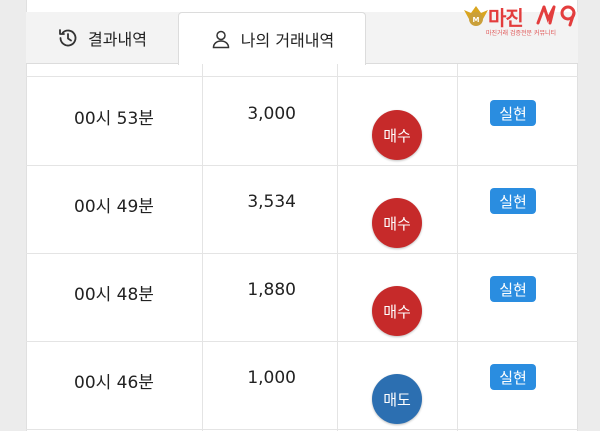 The image size is (600, 431). What do you see at coordinates (287, 40) in the screenshot?
I see `tab-my-trades-label: 나의 거래내역` at bounding box center [287, 40].